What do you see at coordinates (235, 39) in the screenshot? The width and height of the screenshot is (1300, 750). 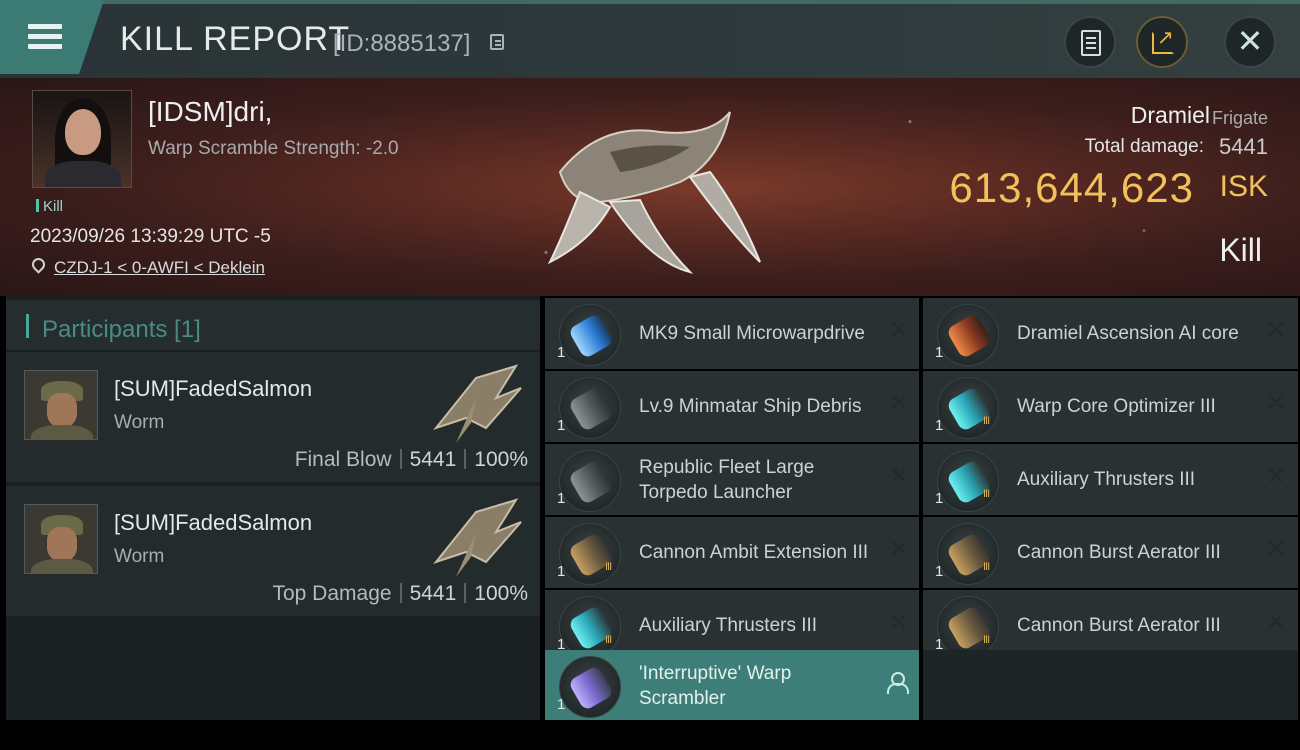 I see `page-title: KILL REPORT` at bounding box center [235, 39].